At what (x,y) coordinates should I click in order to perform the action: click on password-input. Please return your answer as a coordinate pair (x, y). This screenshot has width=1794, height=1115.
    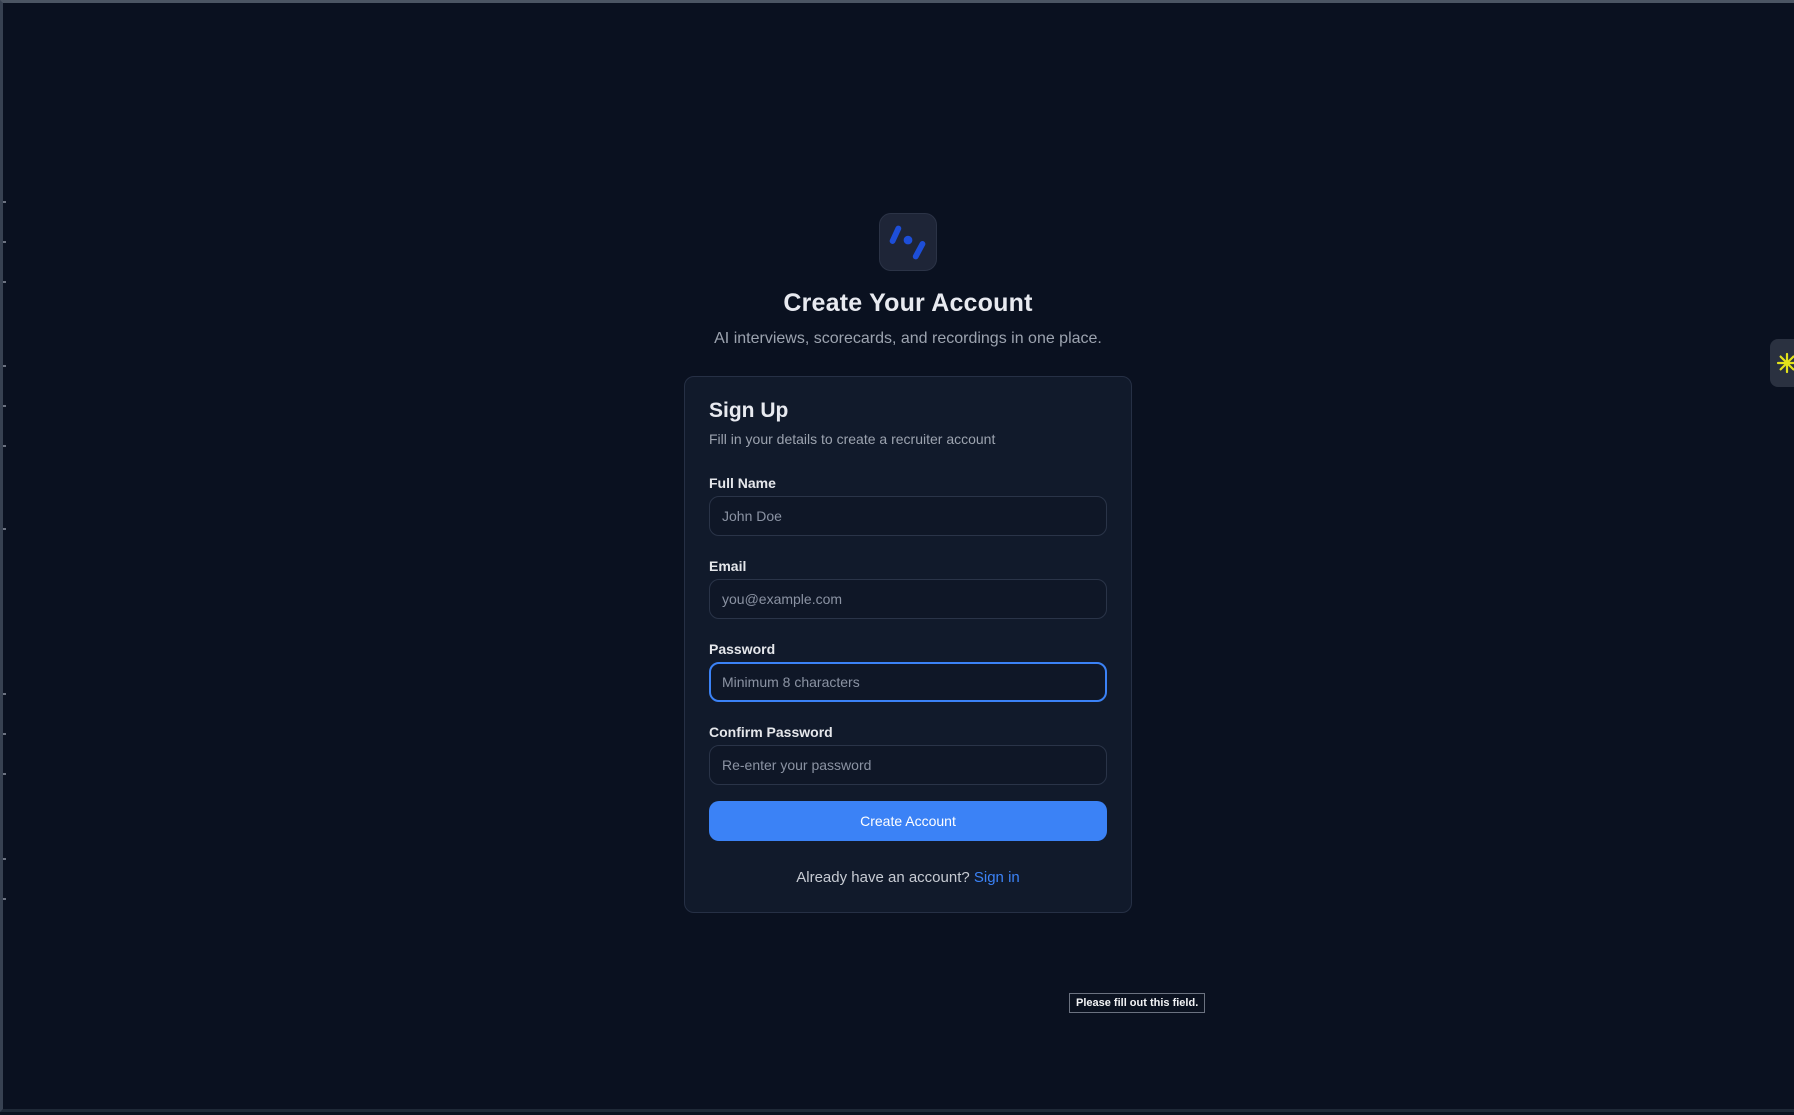
    Looking at the image, I should click on (908, 682).